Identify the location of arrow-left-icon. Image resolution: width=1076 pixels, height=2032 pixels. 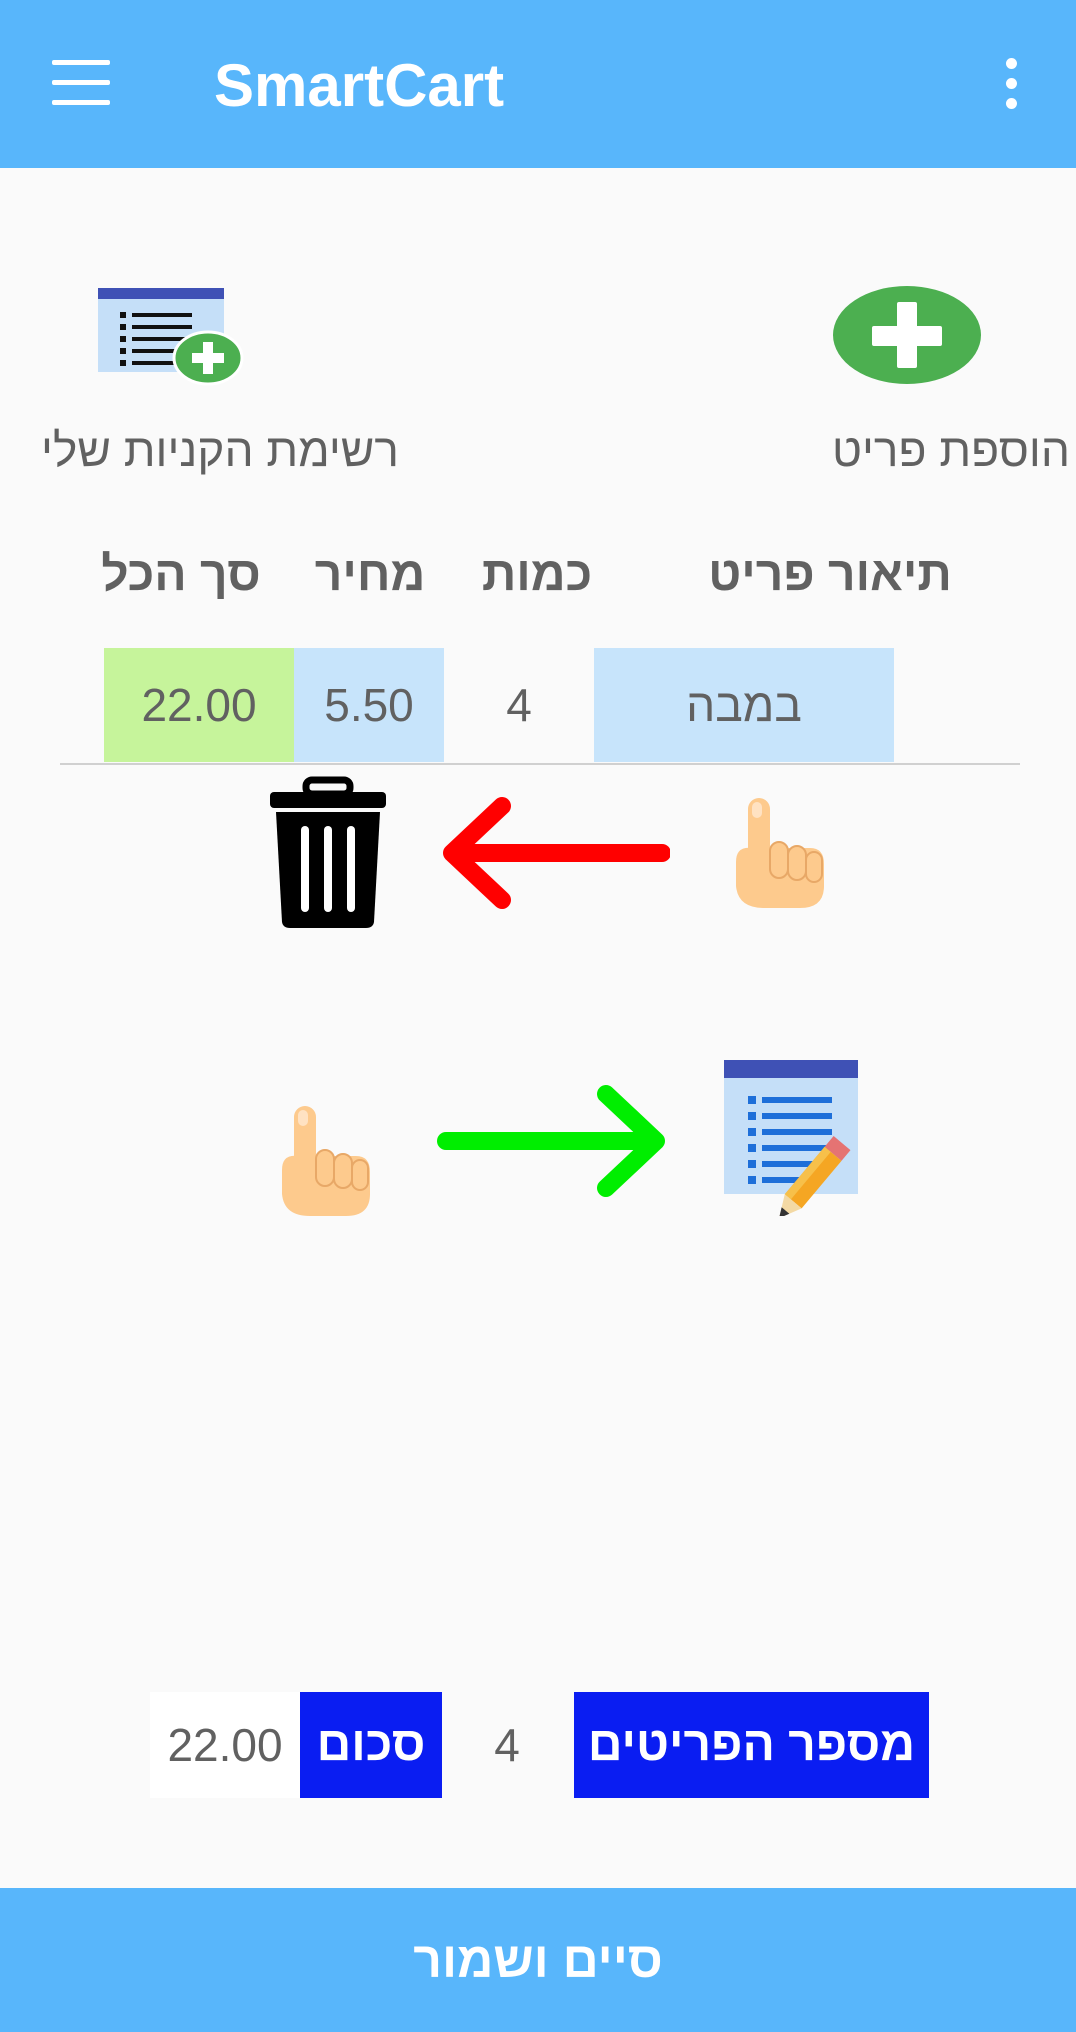
(556, 853).